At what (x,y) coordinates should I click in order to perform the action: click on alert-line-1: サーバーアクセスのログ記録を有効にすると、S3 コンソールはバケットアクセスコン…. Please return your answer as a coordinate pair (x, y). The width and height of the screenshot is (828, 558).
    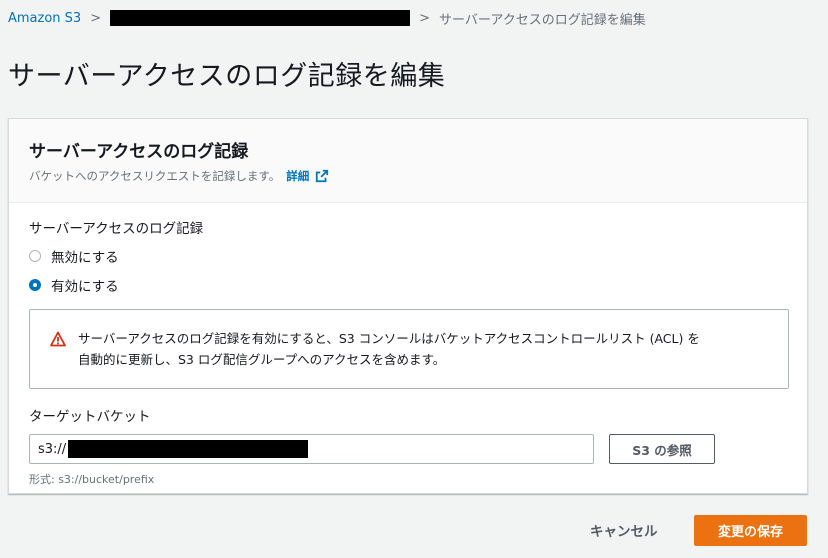
    Looking at the image, I should click on (389, 338).